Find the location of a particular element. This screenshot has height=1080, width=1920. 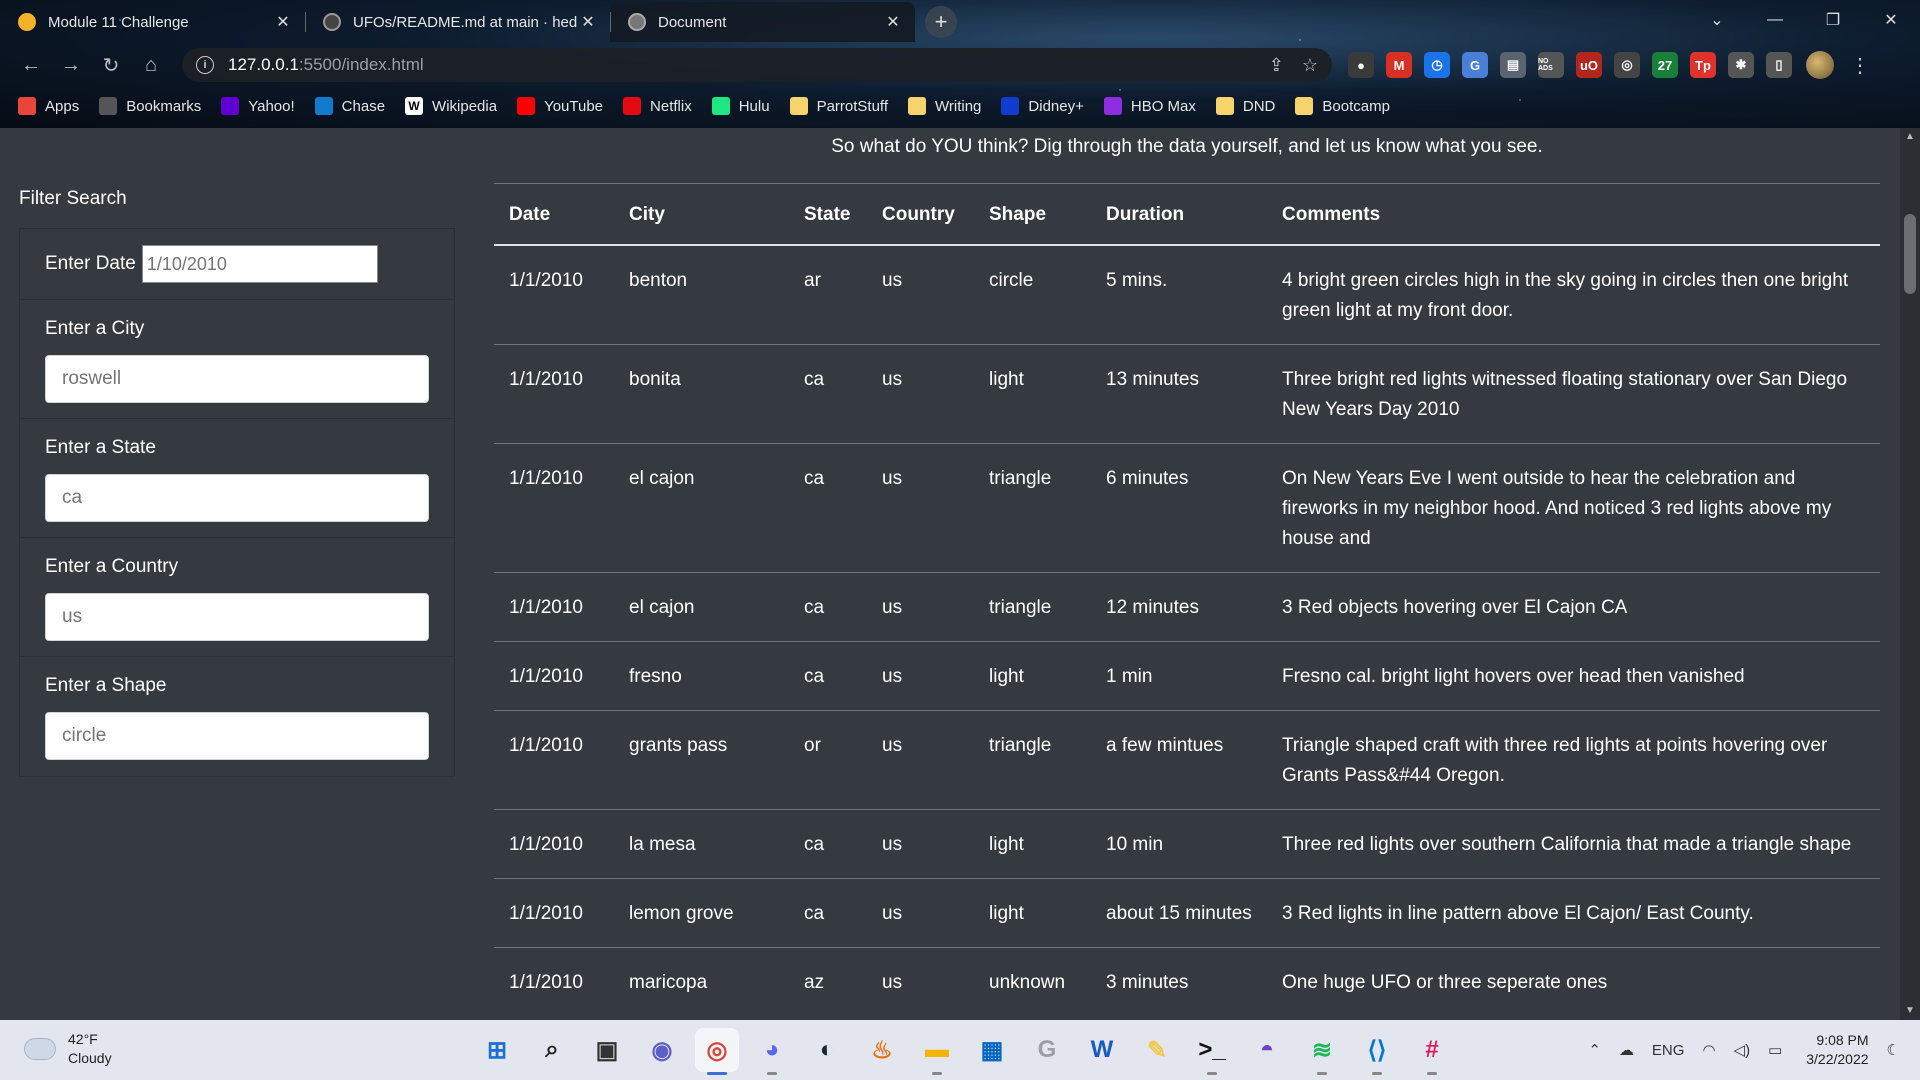

bookmark-bookmarks: Bookmarks is located at coordinates (150, 106).